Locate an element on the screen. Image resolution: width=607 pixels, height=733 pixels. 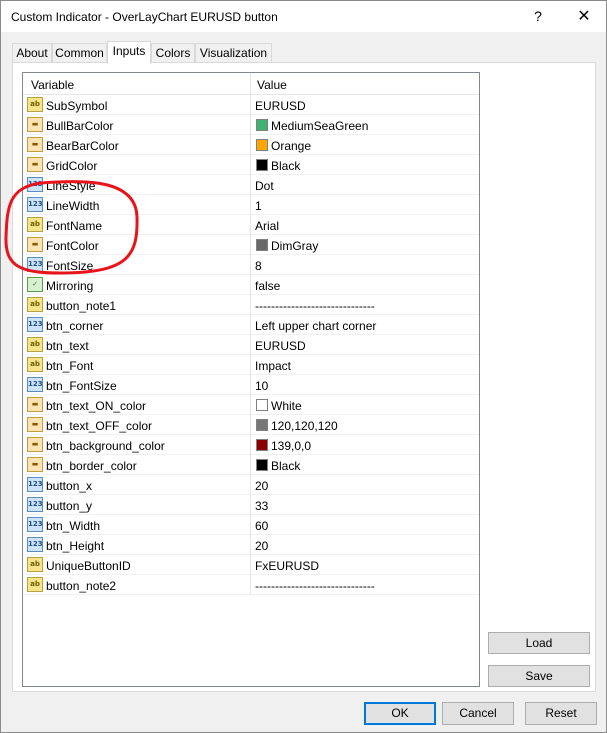
variable-cell: 123 FontSize is located at coordinates (136, 265).